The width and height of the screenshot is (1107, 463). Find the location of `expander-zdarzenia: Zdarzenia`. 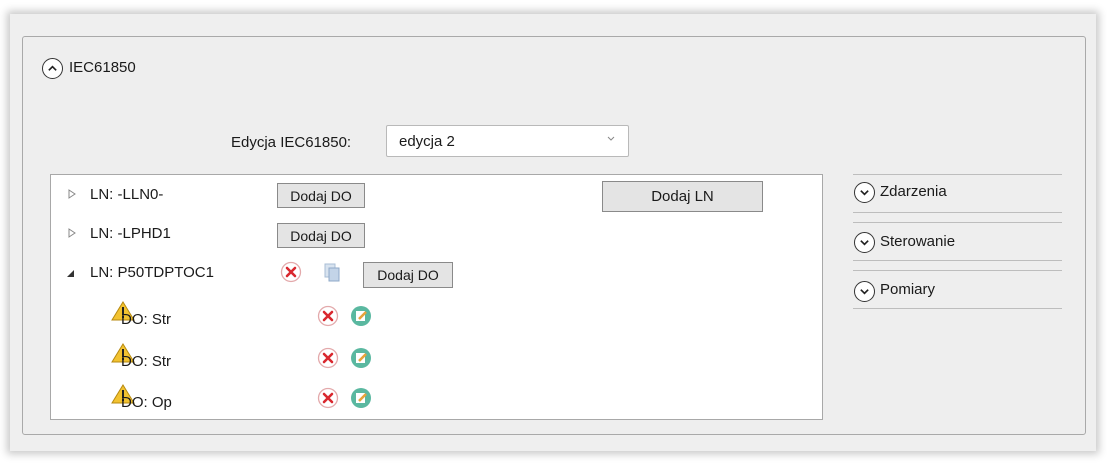

expander-zdarzenia: Zdarzenia is located at coordinates (957, 194).